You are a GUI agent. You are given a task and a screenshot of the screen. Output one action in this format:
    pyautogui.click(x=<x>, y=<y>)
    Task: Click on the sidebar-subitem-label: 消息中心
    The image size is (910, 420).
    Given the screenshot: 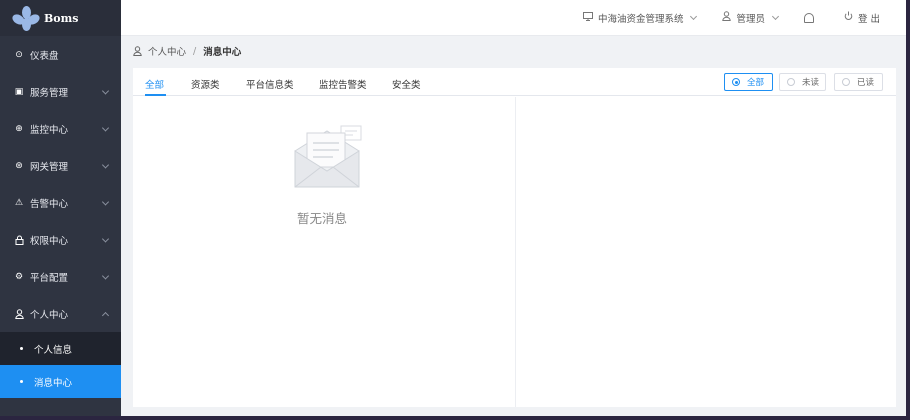 What is the action you would take?
    pyautogui.click(x=53, y=383)
    